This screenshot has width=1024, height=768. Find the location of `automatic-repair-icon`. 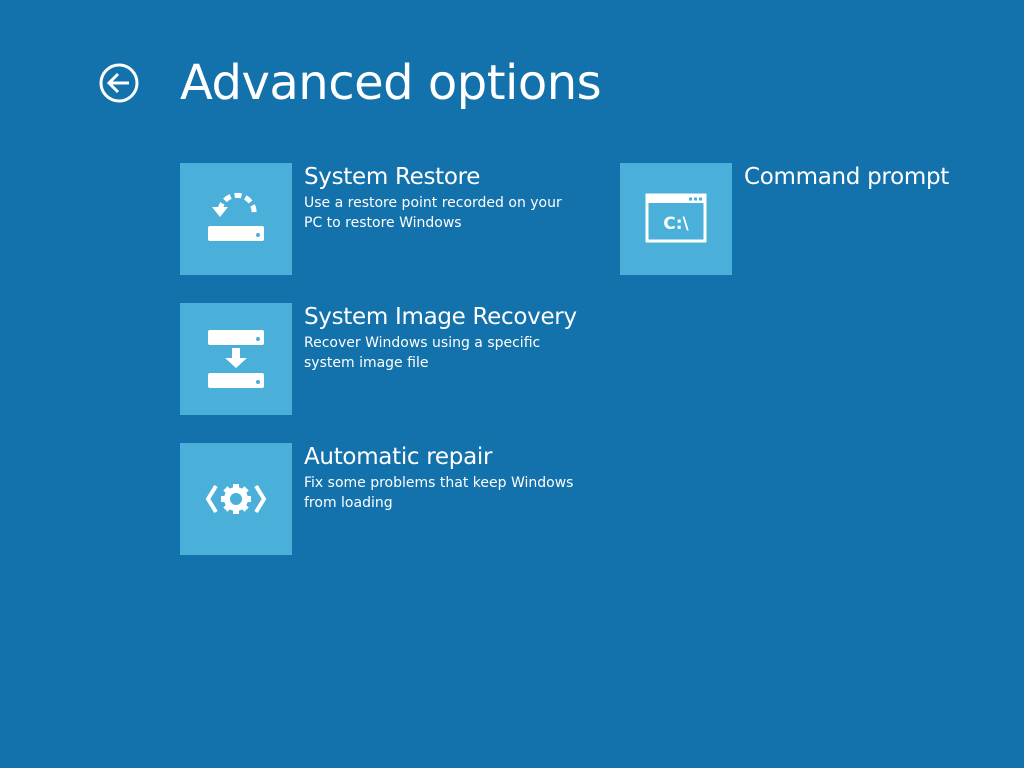

automatic-repair-icon is located at coordinates (236, 499).